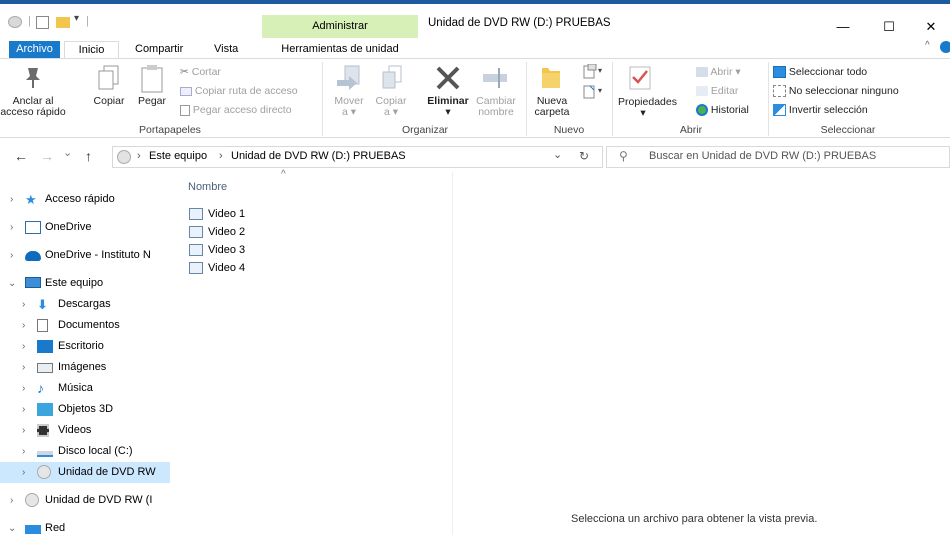 This screenshot has width=950, height=539. Describe the element at coordinates (82, 367) in the screenshot. I see `nav-label: Imágenes` at that location.